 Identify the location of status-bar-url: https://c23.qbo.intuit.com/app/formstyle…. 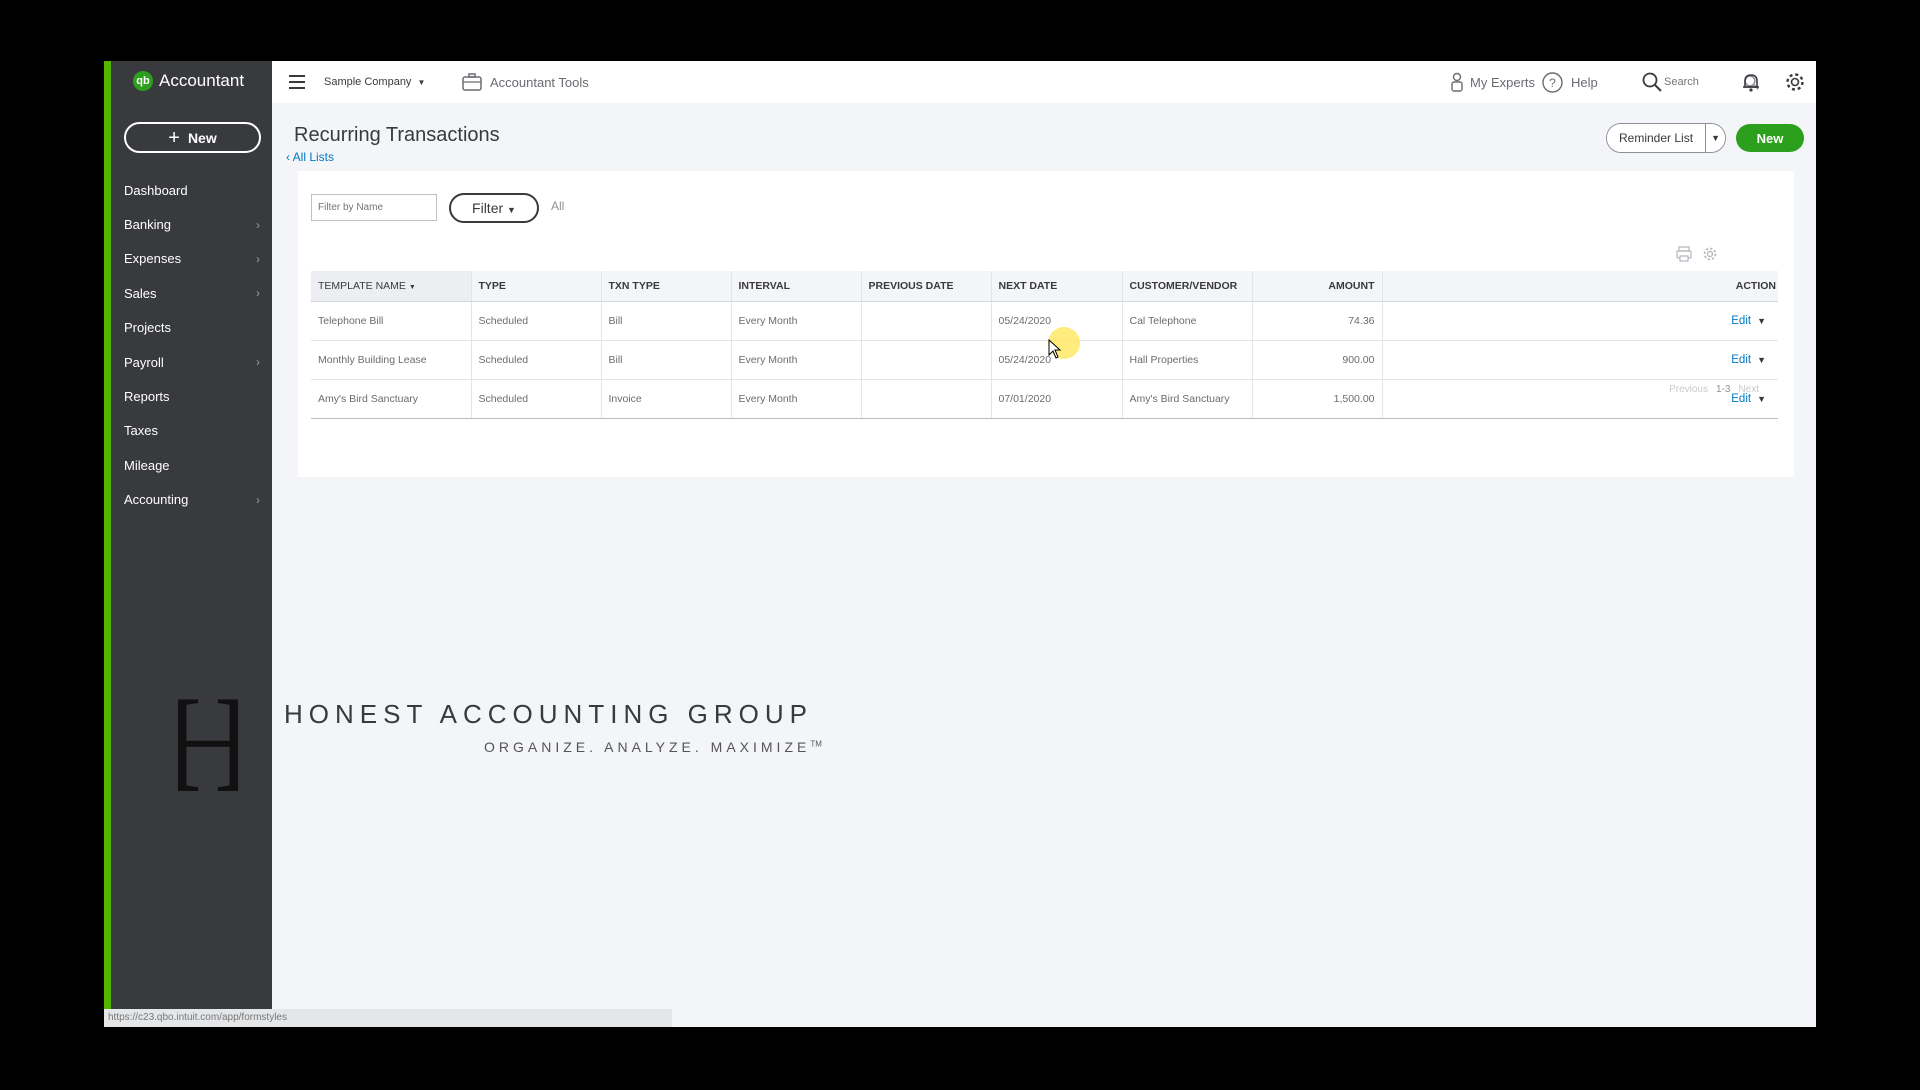
(388, 1018).